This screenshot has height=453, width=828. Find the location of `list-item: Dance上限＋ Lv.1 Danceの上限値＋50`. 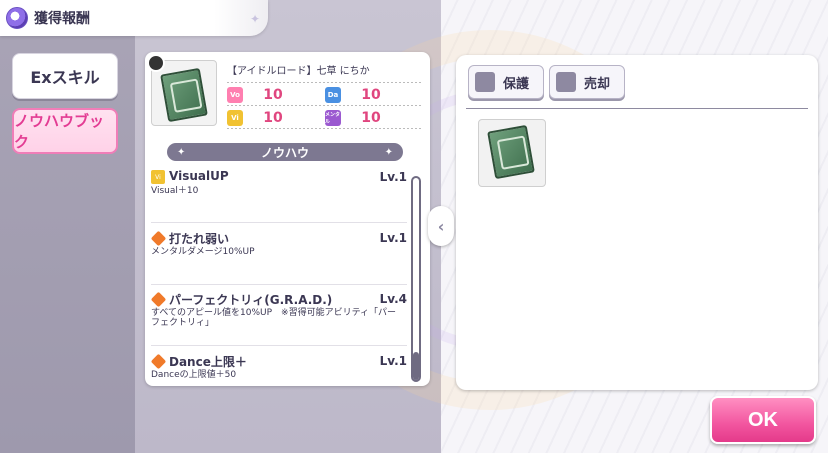

list-item: Dance上限＋ Lv.1 Danceの上限値＋50 is located at coordinates (279, 369).